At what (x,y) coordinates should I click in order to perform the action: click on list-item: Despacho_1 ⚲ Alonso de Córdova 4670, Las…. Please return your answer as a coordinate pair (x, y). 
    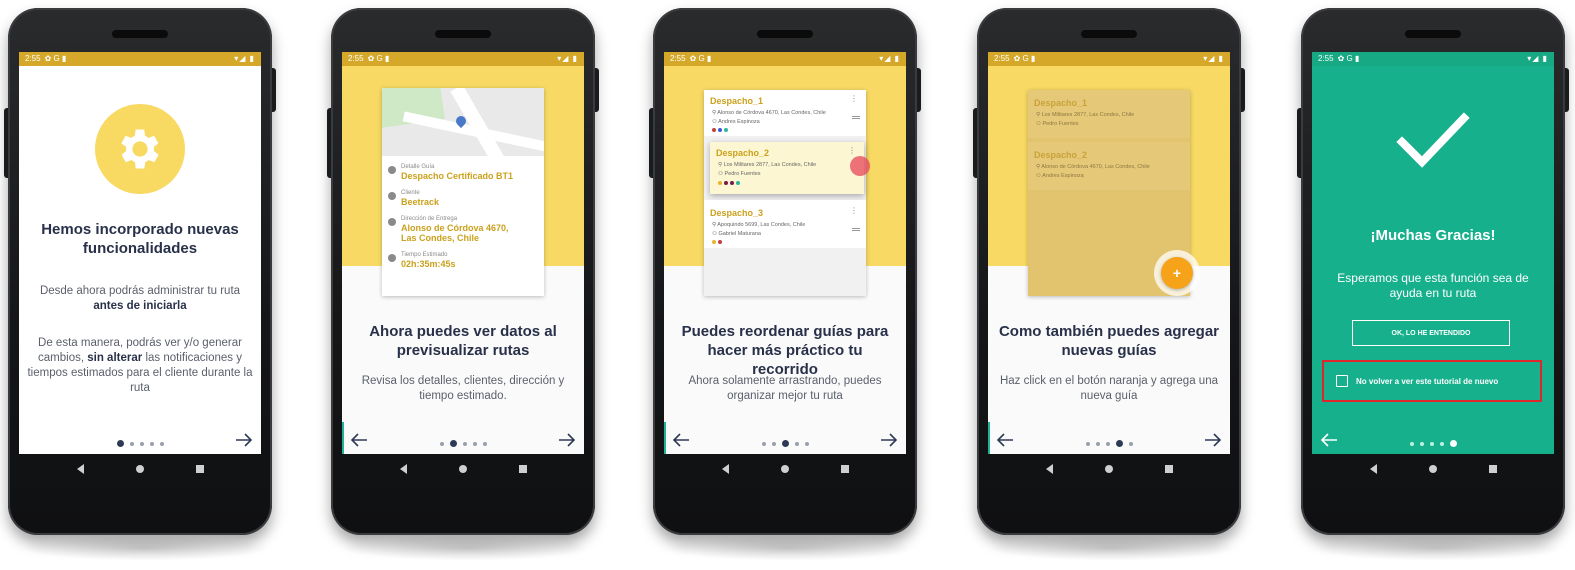
    Looking at the image, I should click on (785, 113).